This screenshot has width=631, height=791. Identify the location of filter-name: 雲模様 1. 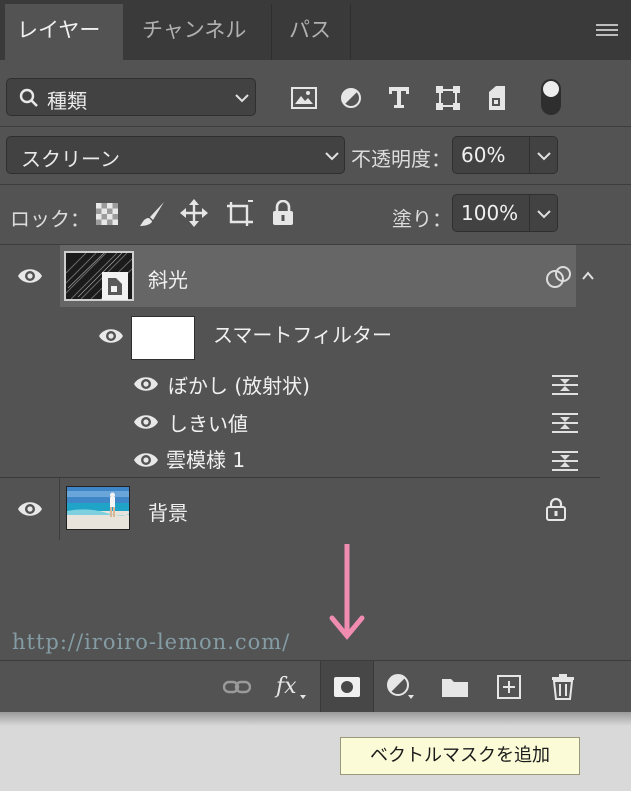
(206, 460).